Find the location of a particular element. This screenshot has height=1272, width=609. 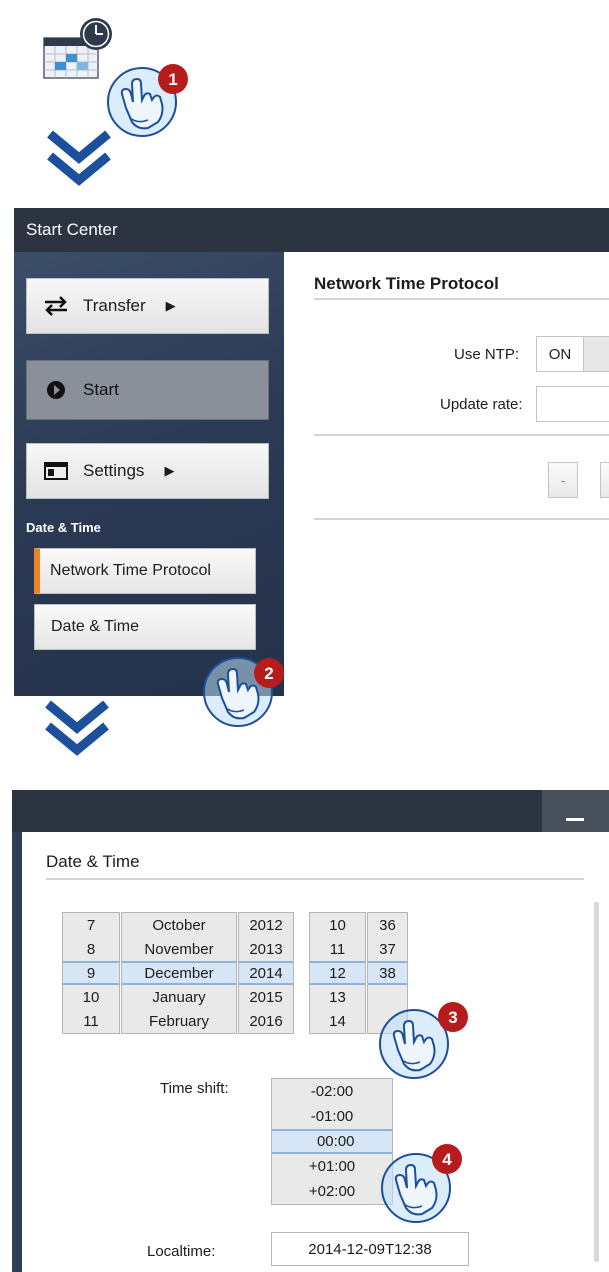

settings-button: Settings ▶ is located at coordinates (147, 471).